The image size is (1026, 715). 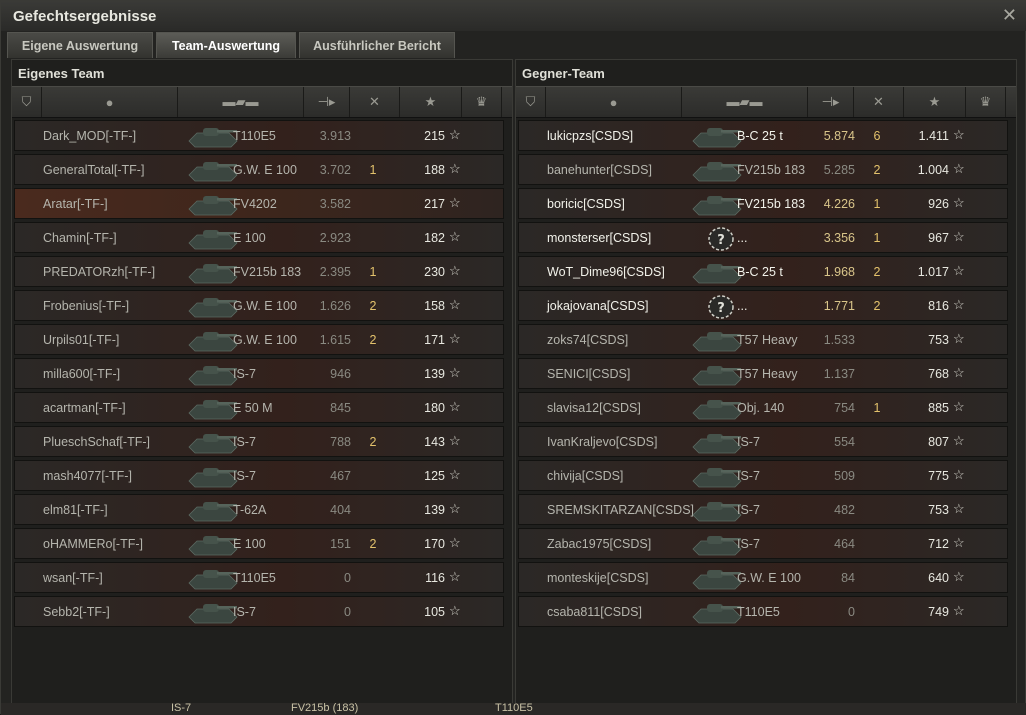 What do you see at coordinates (933, 272) in the screenshot?
I see `xp-value: 1.017` at bounding box center [933, 272].